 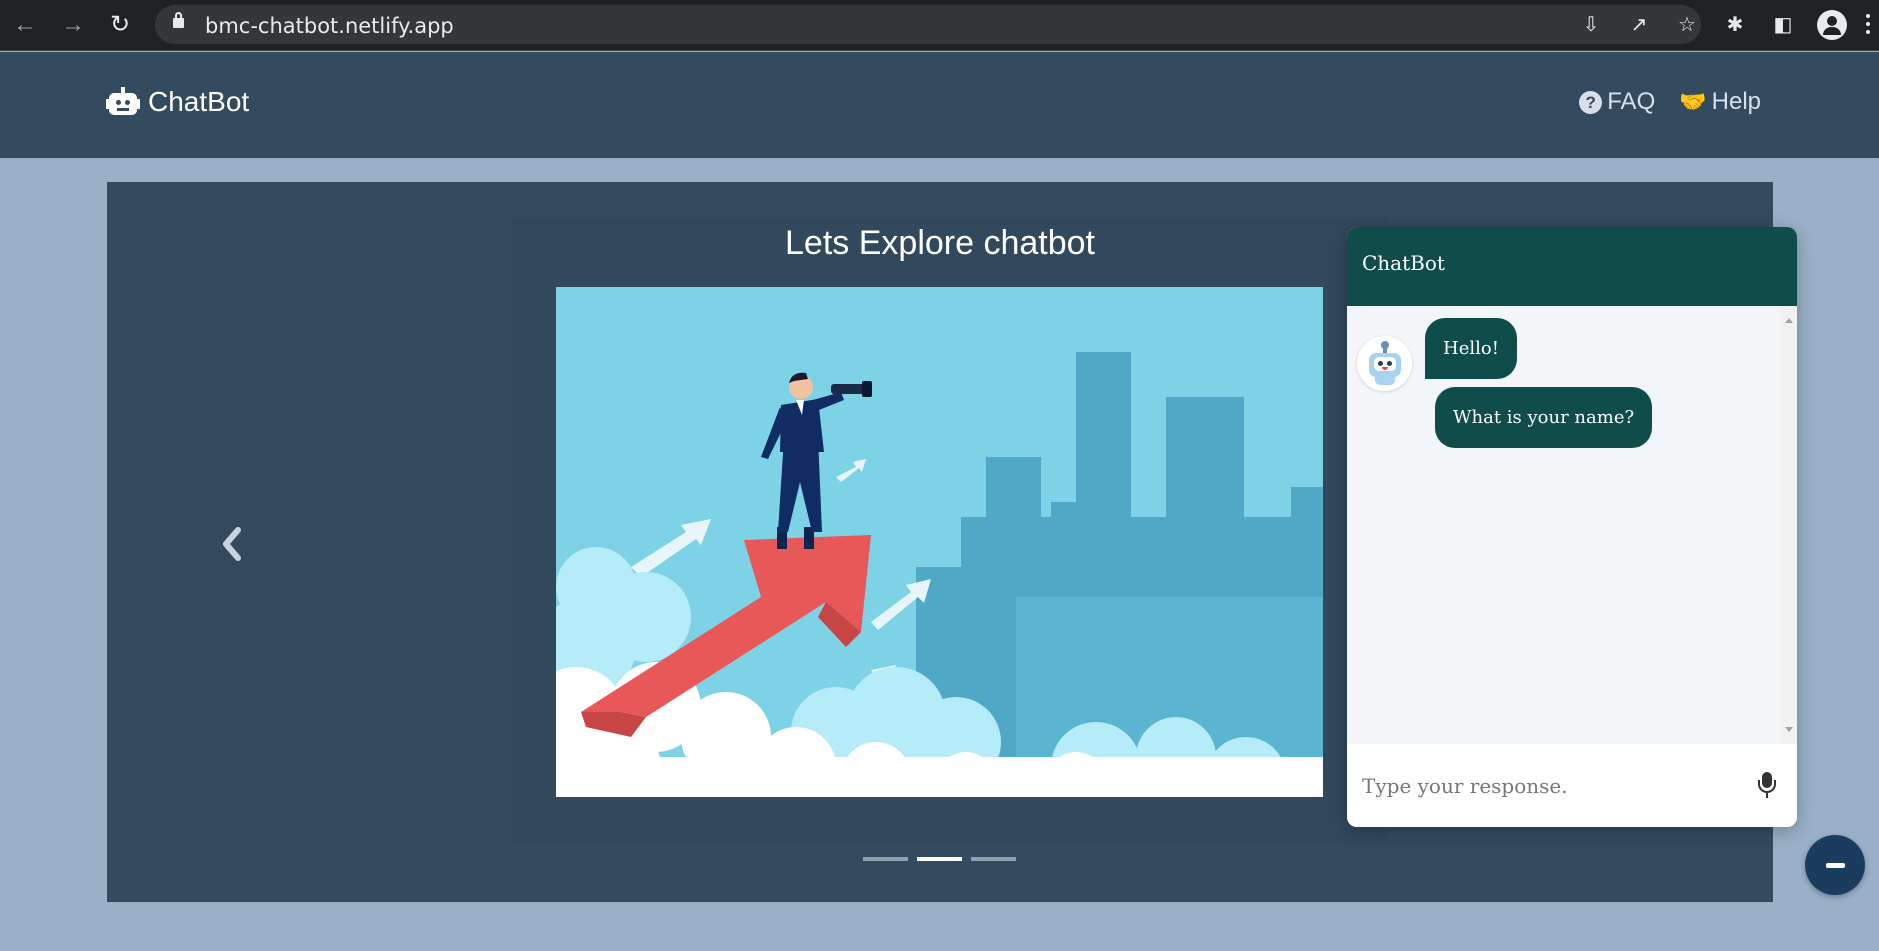 I want to click on handshake-icon: 🤝, so click(x=1693, y=101).